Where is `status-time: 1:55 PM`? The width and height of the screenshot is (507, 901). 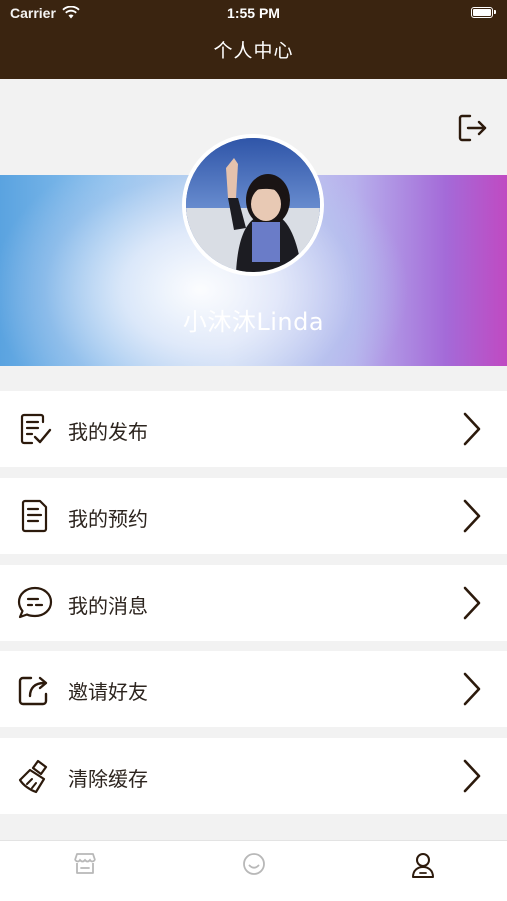 status-time: 1:55 PM is located at coordinates (253, 13).